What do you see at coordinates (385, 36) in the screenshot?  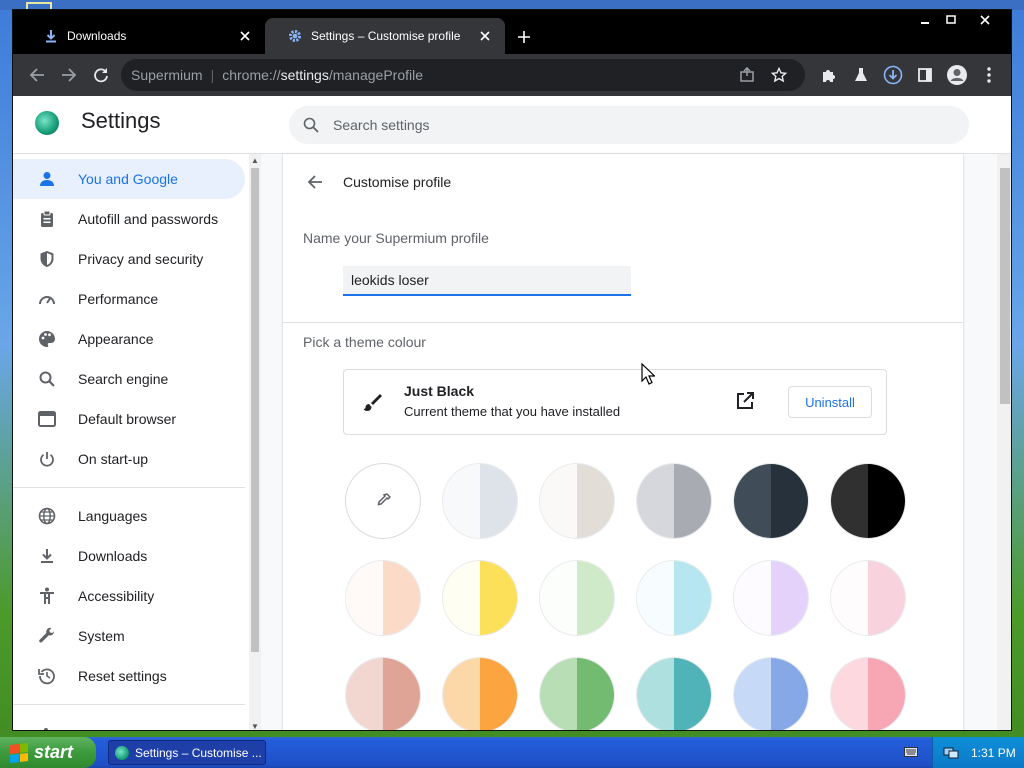 I see `tab-settings: Settings – Customise profile` at bounding box center [385, 36].